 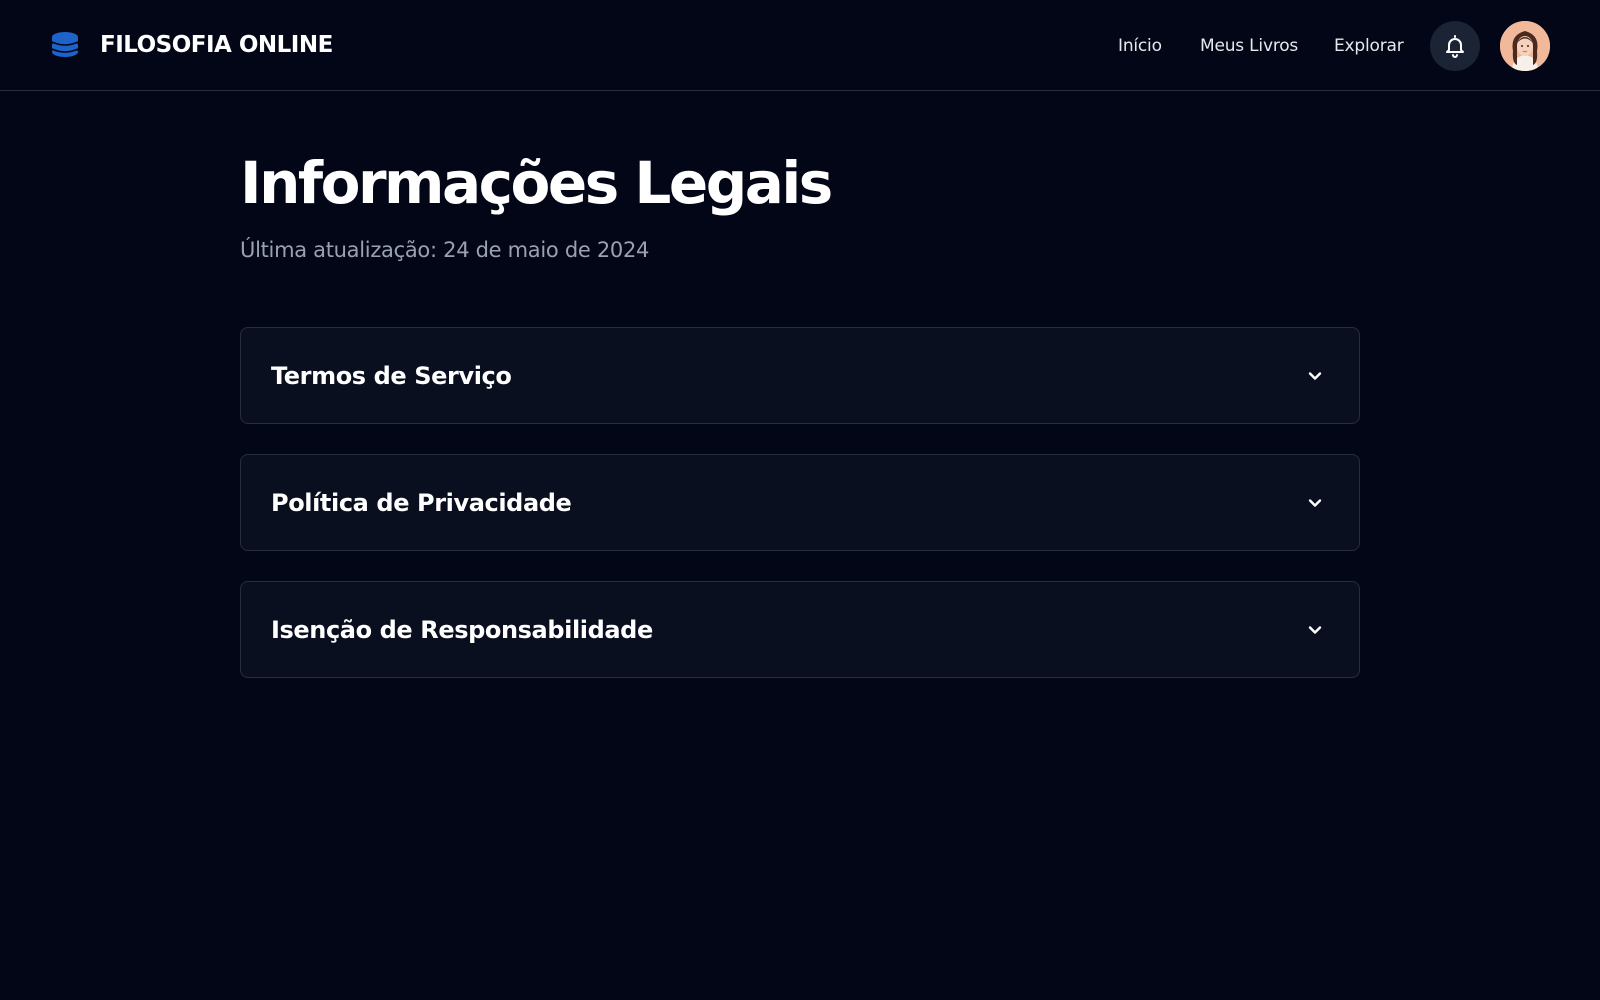 I want to click on notifications-button, so click(x=1455, y=46).